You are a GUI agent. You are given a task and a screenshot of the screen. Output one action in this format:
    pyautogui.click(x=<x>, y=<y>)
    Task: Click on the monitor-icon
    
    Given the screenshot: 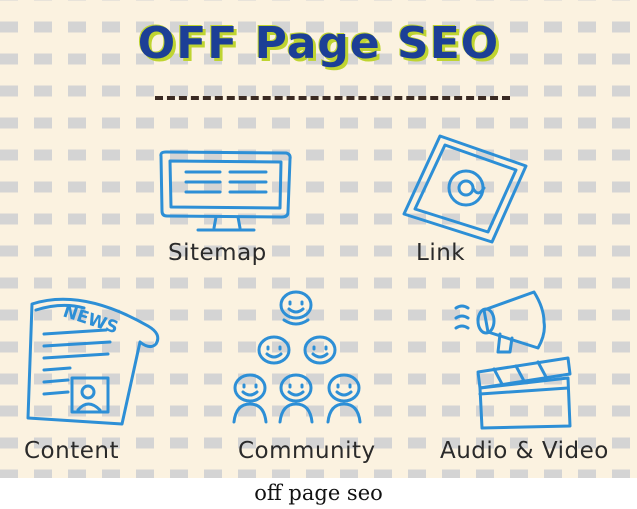 What is the action you would take?
    pyautogui.click(x=225, y=195)
    